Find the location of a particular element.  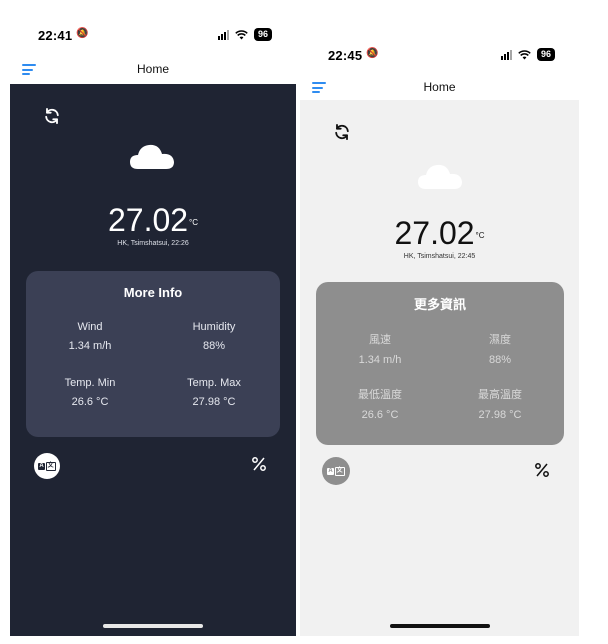

humidity-label: 濕度 is located at coordinates (500, 340).